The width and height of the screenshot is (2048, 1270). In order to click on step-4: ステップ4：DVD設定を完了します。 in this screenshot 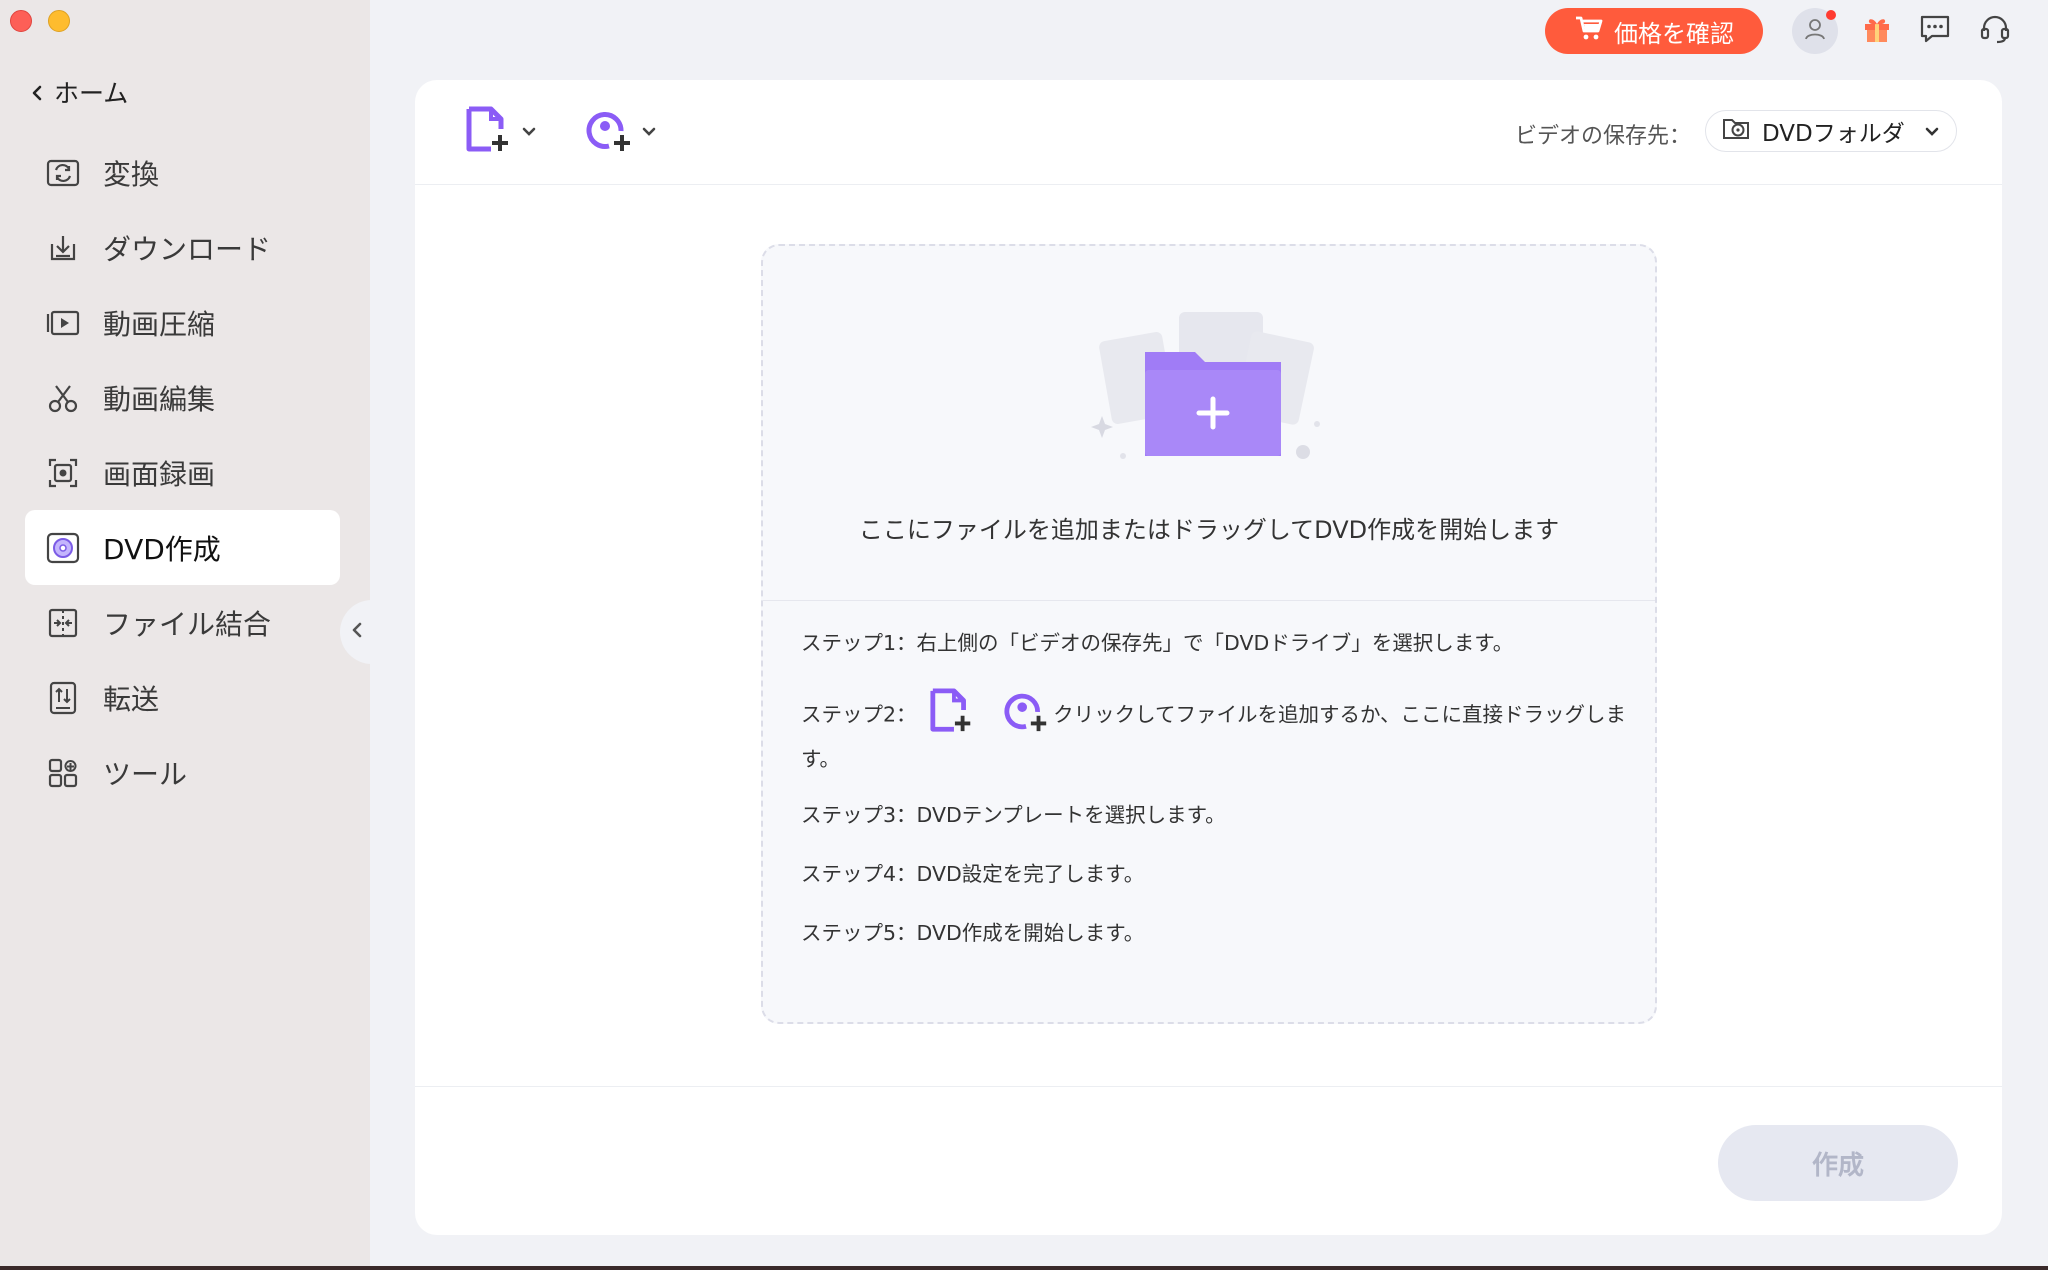, I will do `click(973, 874)`.